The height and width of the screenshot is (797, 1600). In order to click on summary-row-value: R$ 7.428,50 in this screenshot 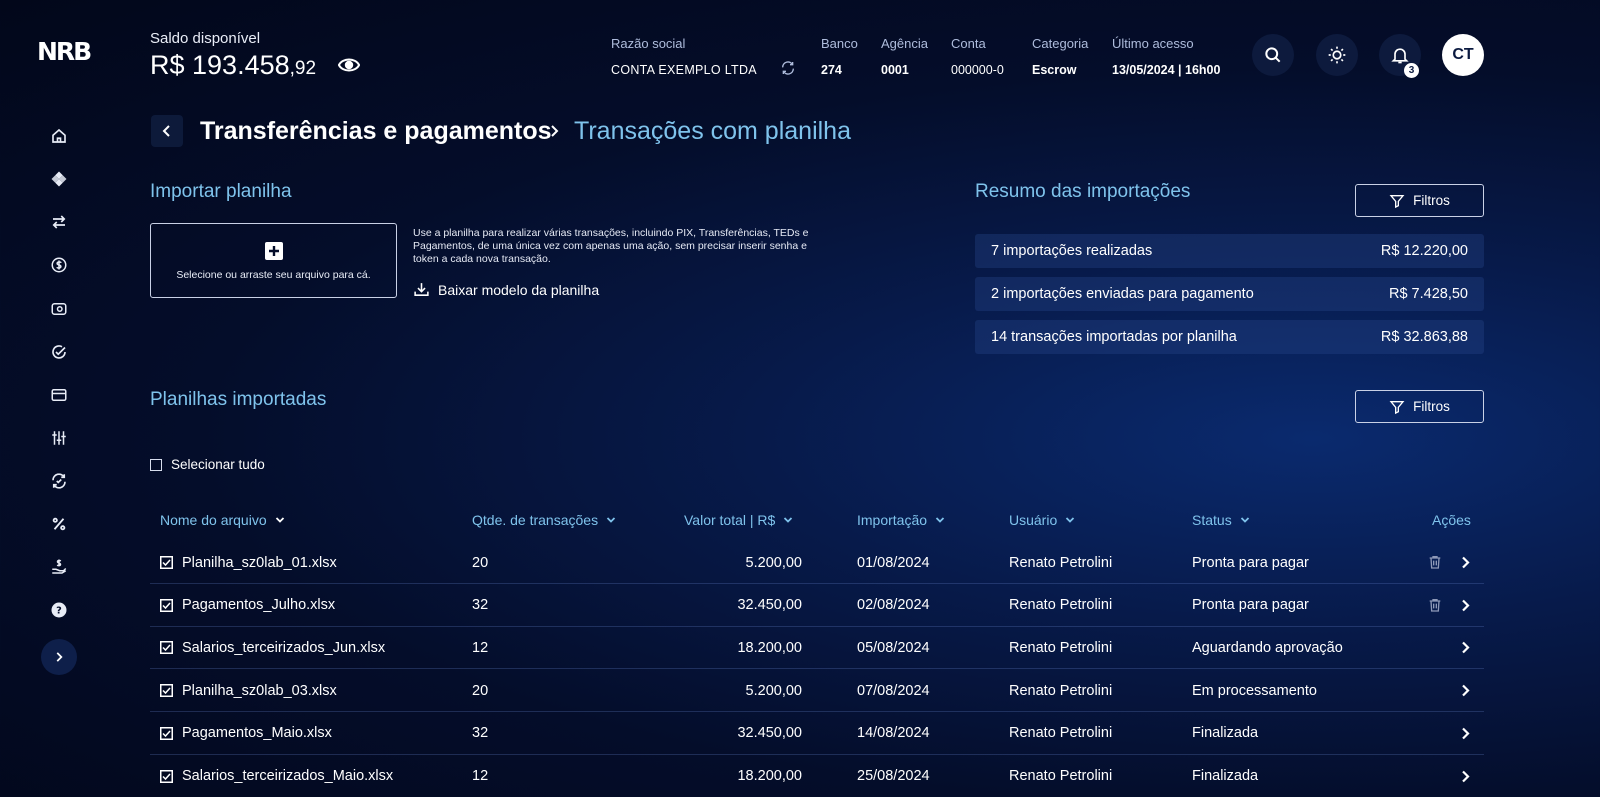, I will do `click(1428, 294)`.